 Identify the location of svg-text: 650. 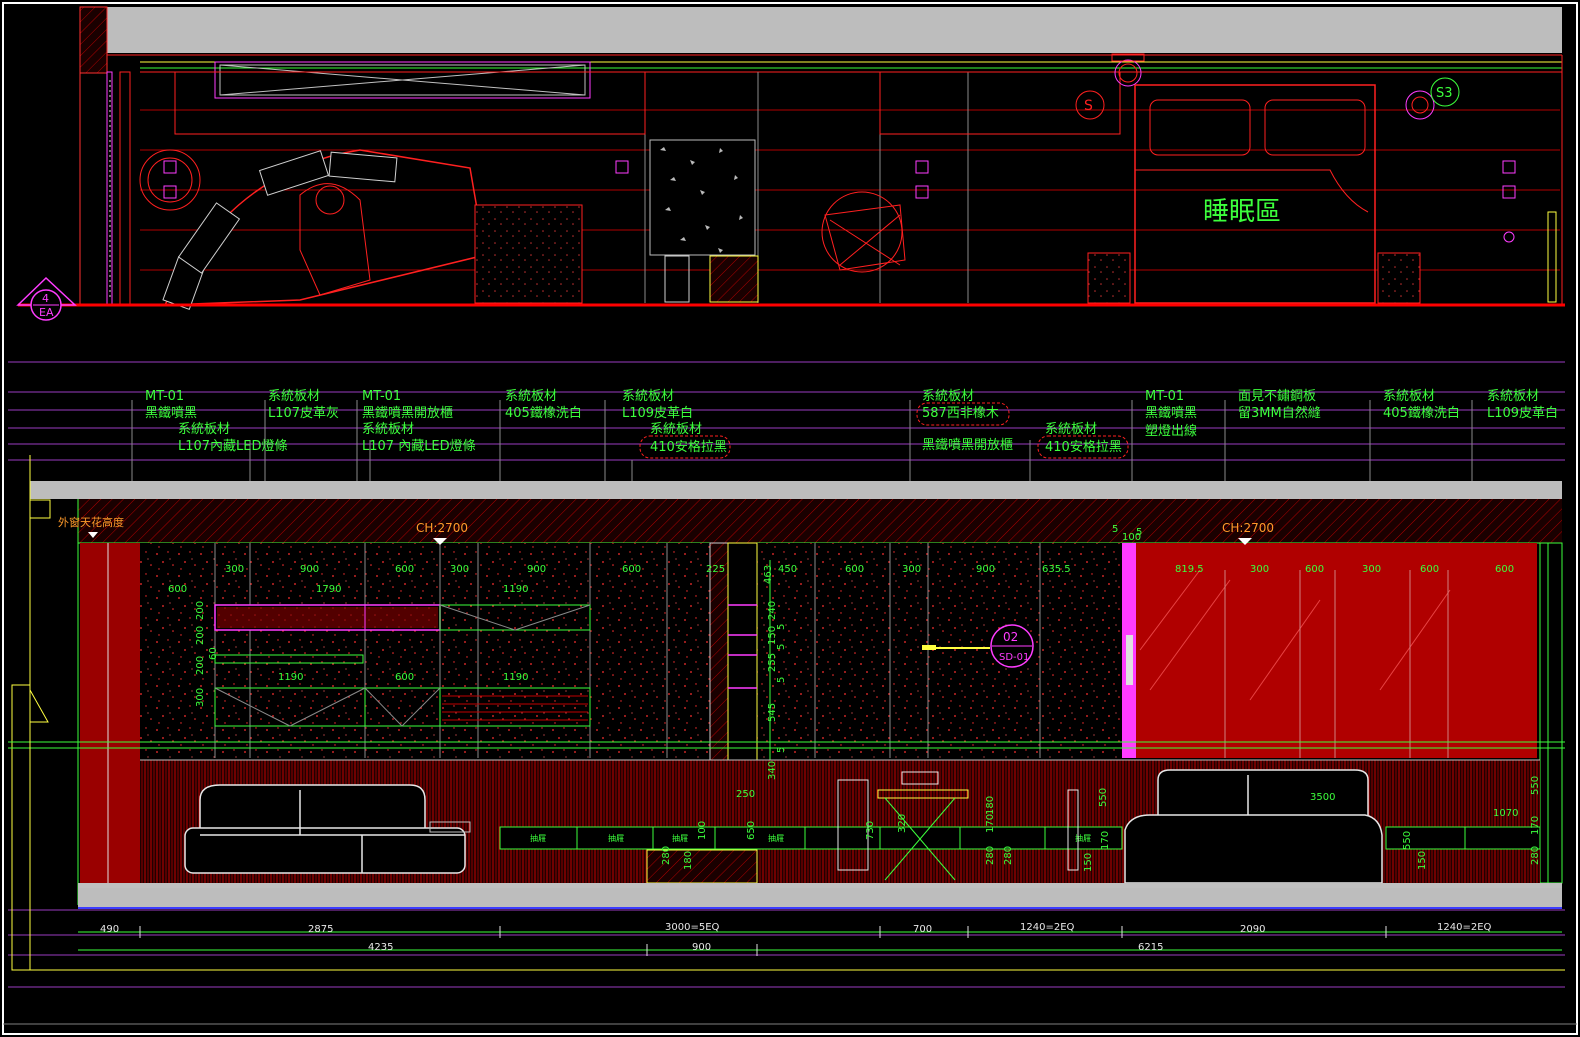
(751, 830).